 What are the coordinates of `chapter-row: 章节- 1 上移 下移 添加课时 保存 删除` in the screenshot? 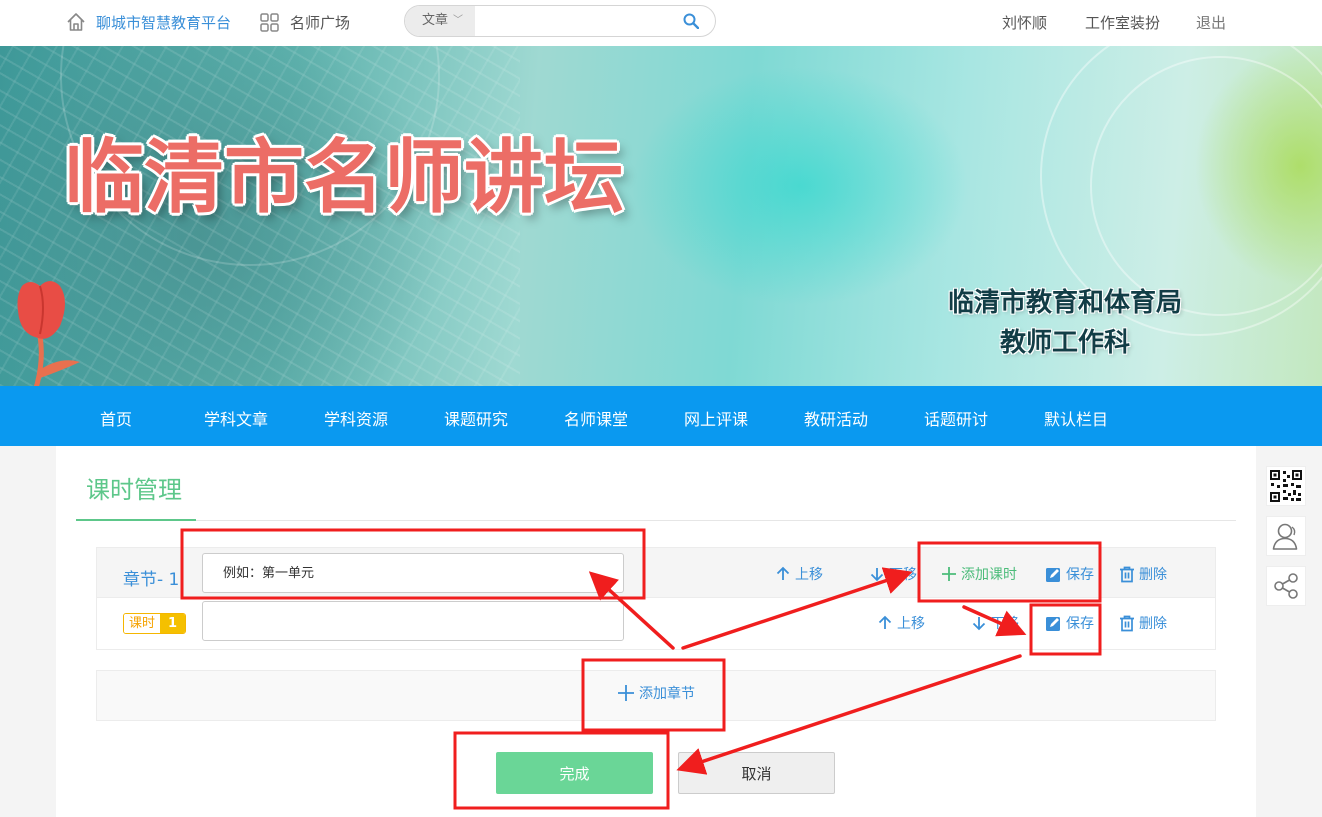 It's located at (656, 572).